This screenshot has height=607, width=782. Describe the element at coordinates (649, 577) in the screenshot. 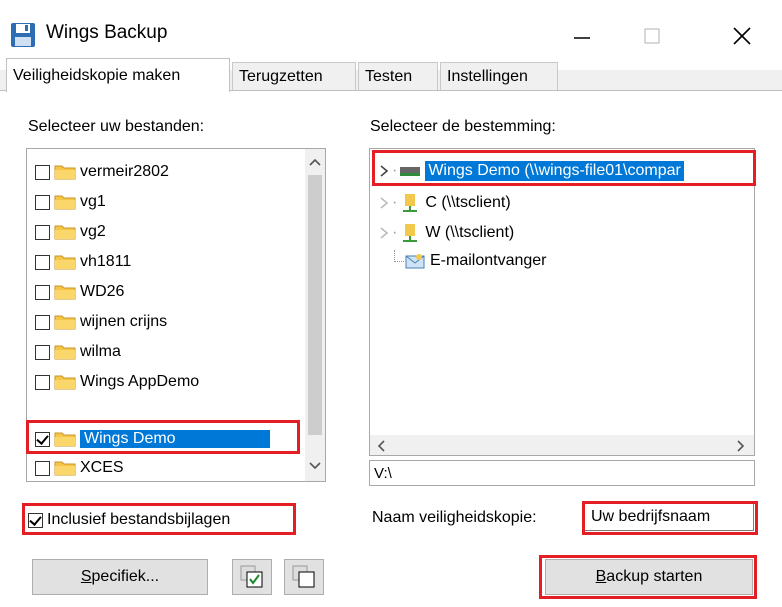

I see `start-backup-button: Backup starten` at that location.